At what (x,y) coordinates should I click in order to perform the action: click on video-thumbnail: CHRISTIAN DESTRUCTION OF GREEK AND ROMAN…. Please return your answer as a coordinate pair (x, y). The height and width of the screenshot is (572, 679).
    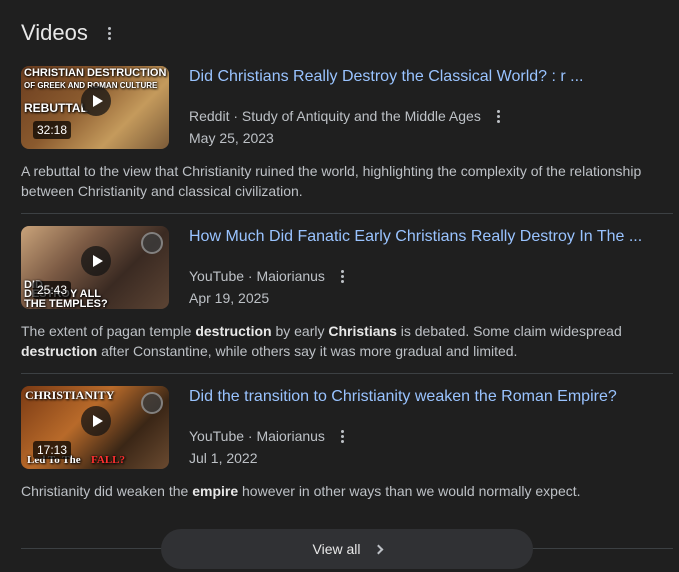
    Looking at the image, I should click on (95, 107).